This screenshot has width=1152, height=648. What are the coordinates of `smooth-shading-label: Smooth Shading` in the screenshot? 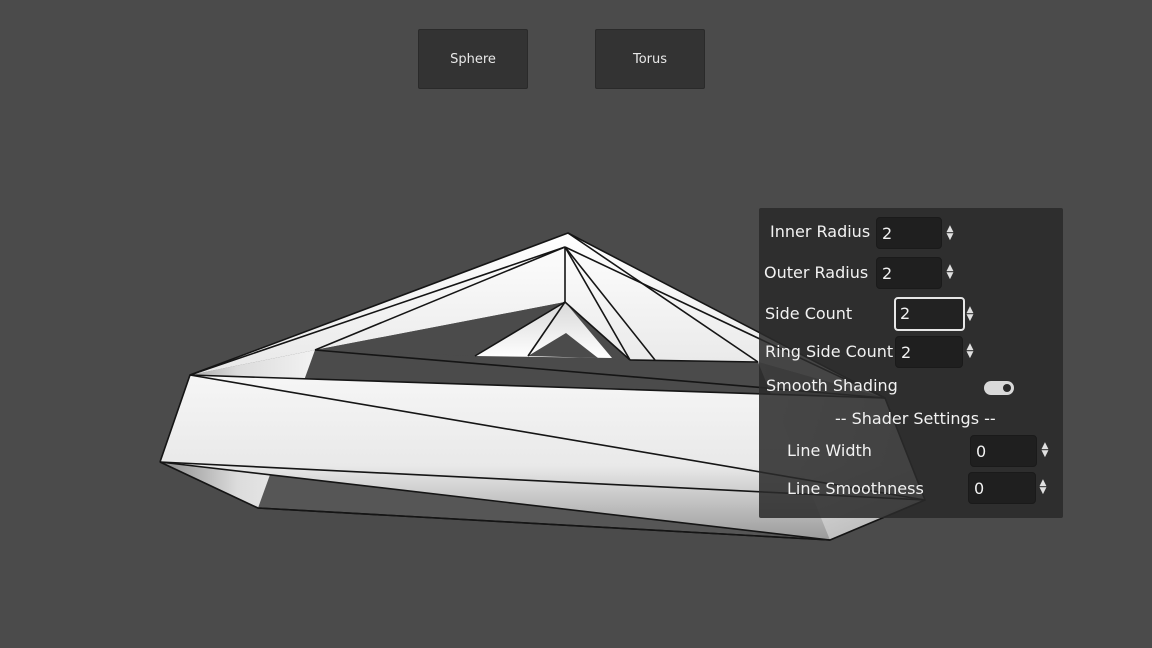 It's located at (832, 385).